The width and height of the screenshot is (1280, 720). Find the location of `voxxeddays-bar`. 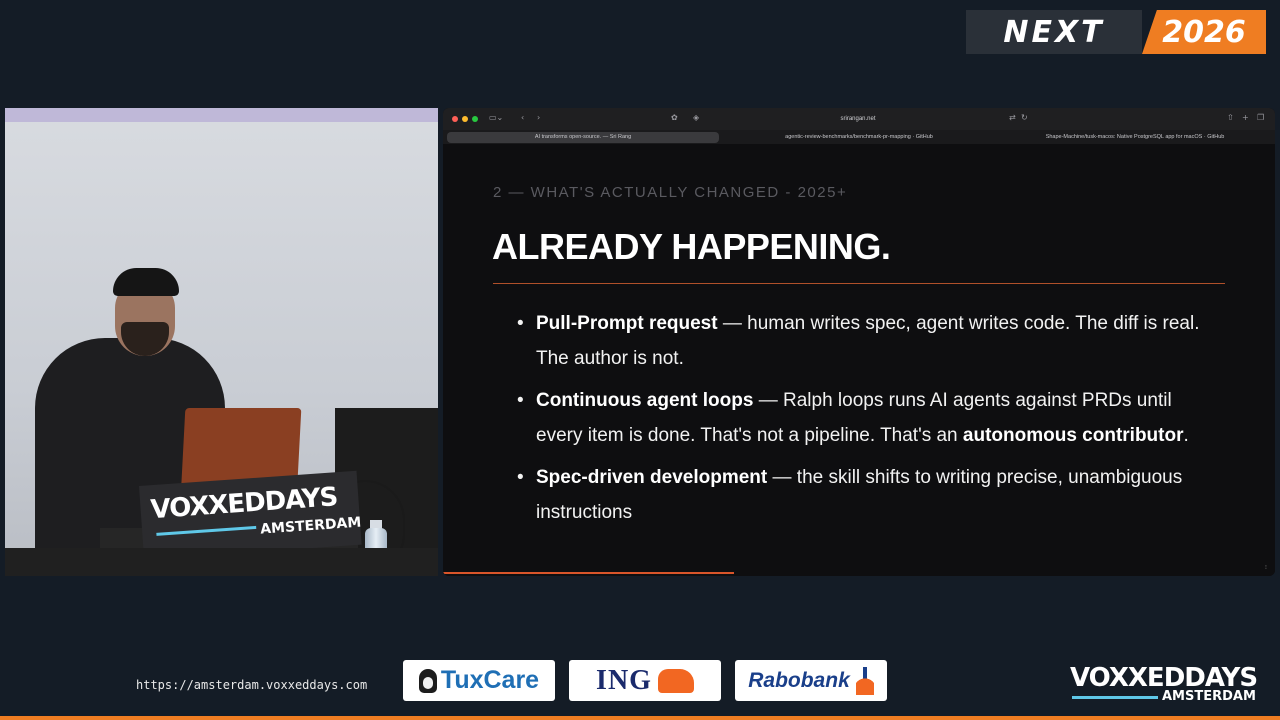

voxxeddays-bar is located at coordinates (1115, 697).